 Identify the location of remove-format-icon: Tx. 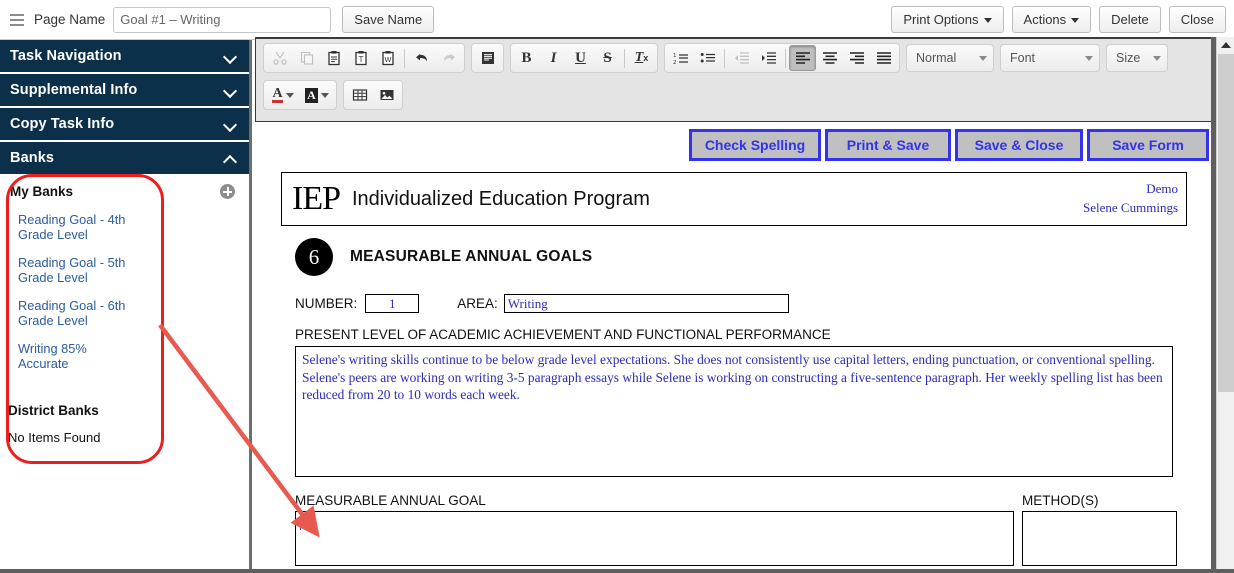
(641, 58).